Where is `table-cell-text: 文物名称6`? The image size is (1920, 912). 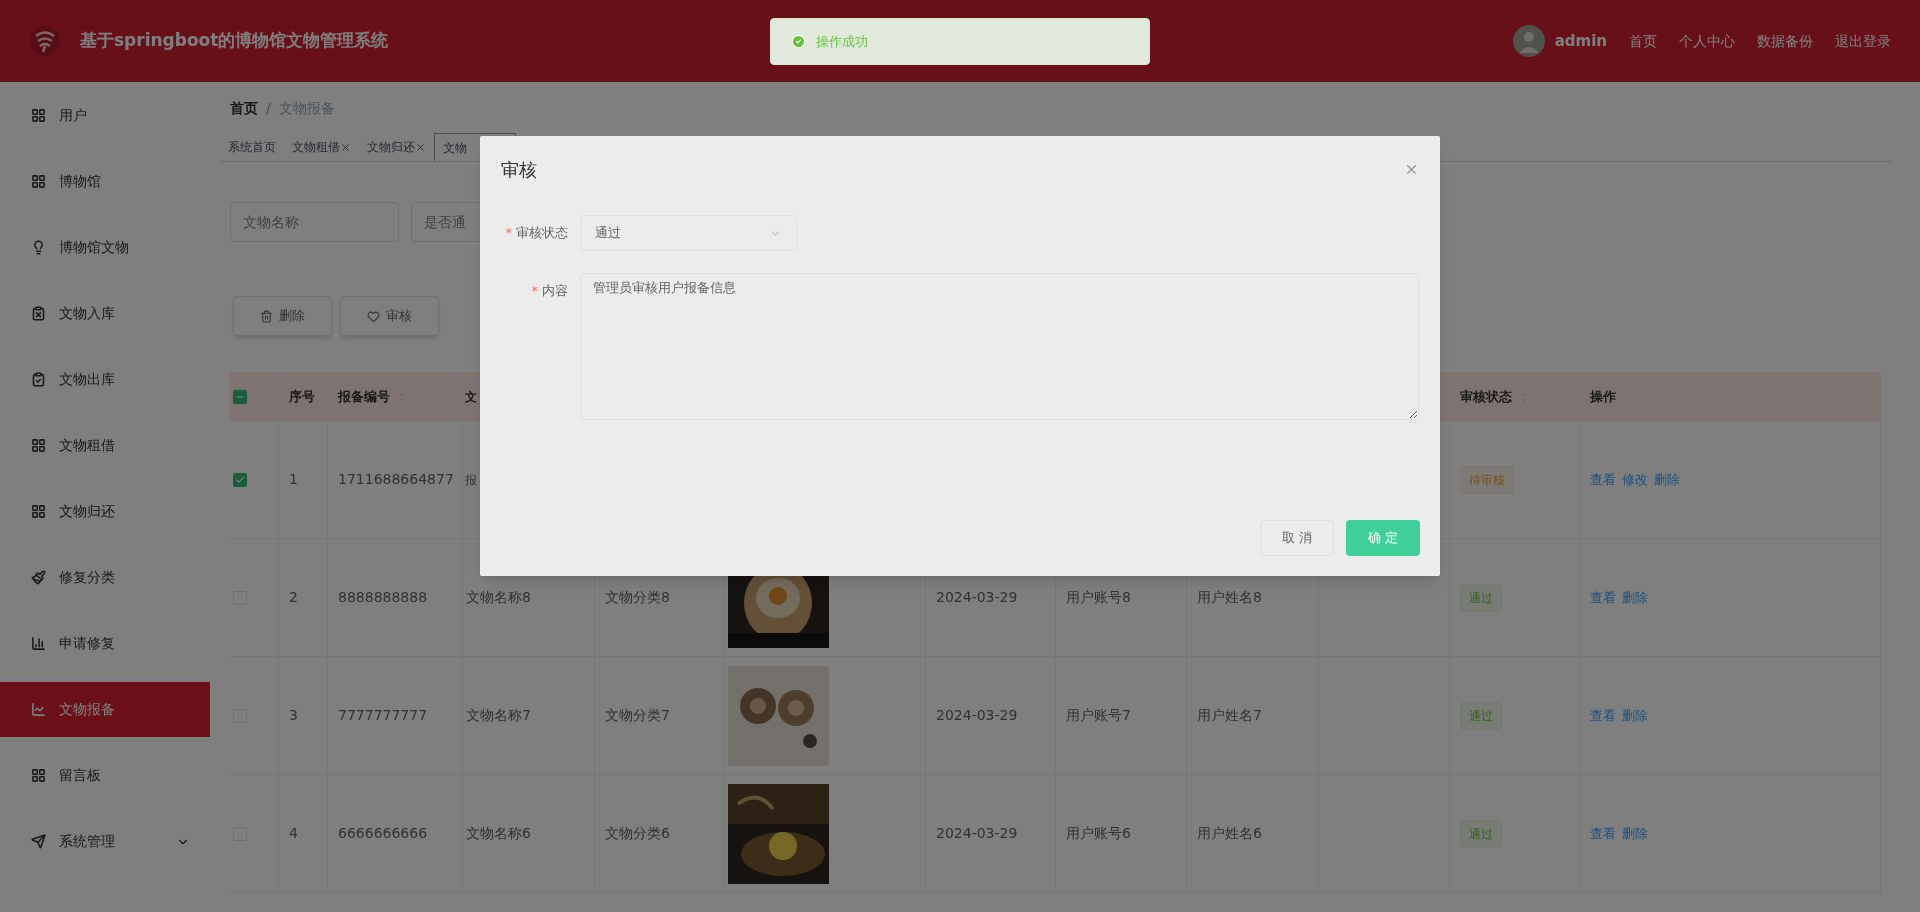
table-cell-text: 文物名称6 is located at coordinates (498, 833).